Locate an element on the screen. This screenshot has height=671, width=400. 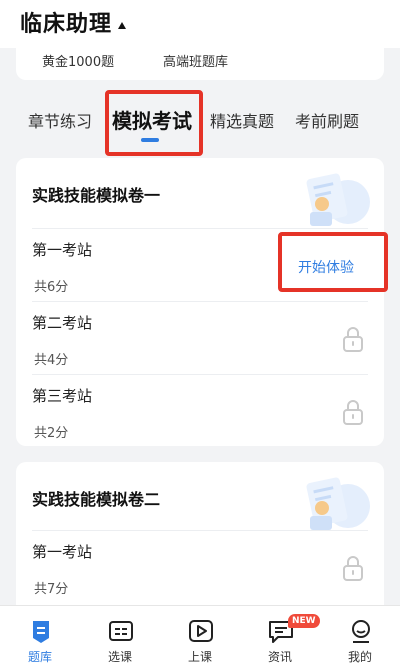
station-score: 共4分 is located at coordinates (51, 360).